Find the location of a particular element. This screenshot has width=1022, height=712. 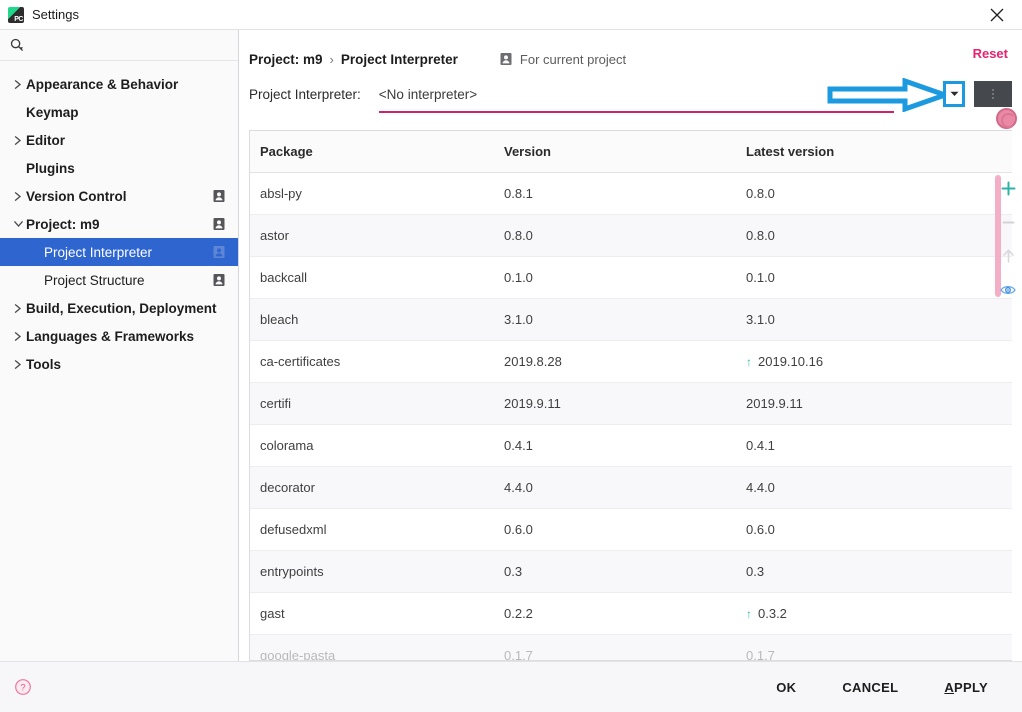

cell-latest-version: 0.3 is located at coordinates (874, 571).